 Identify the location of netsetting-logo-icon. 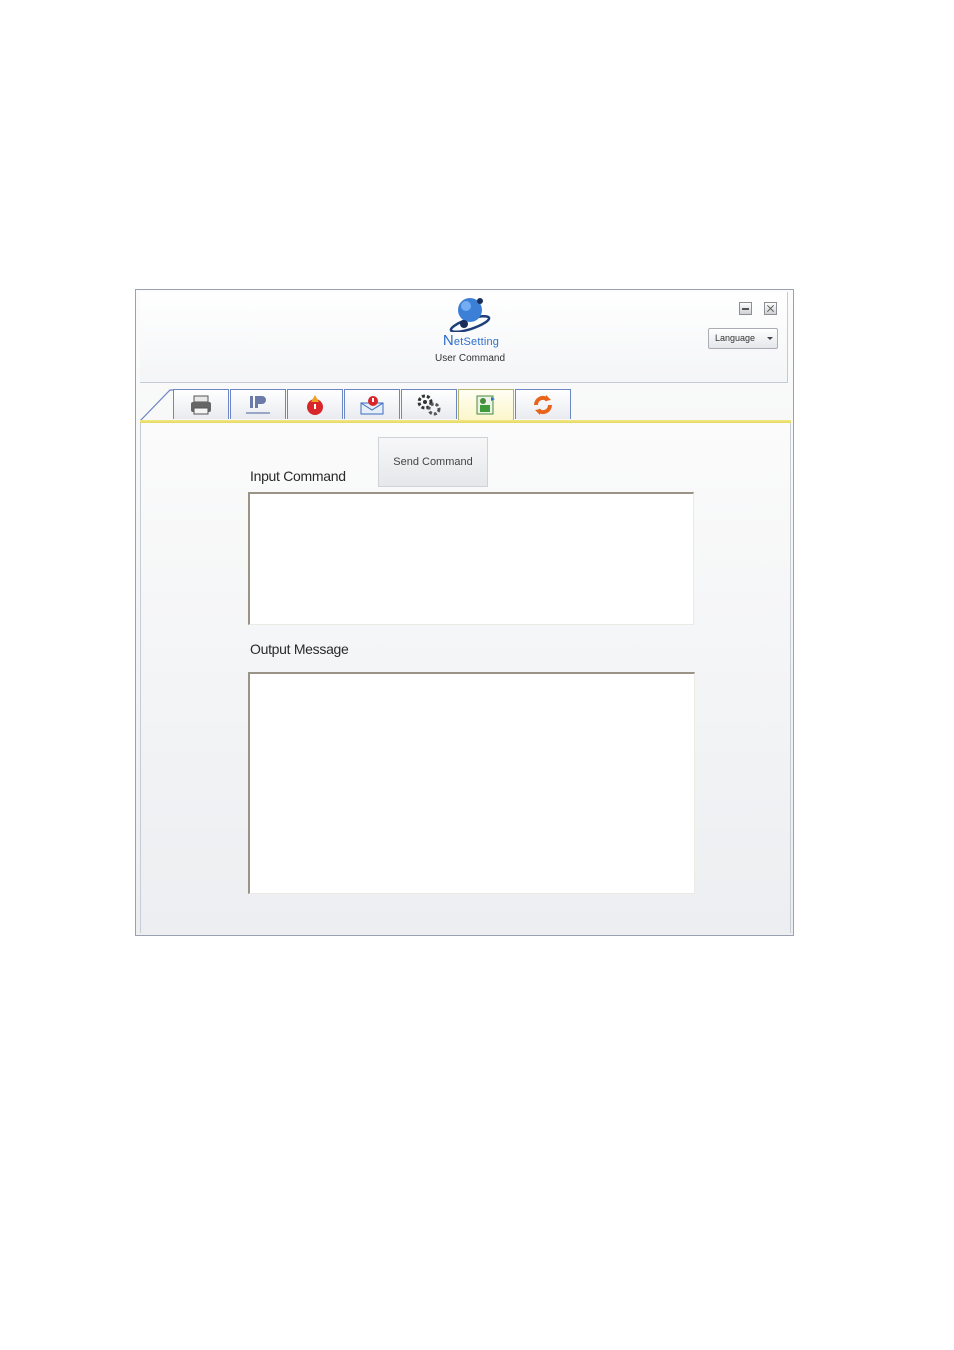
(470, 315).